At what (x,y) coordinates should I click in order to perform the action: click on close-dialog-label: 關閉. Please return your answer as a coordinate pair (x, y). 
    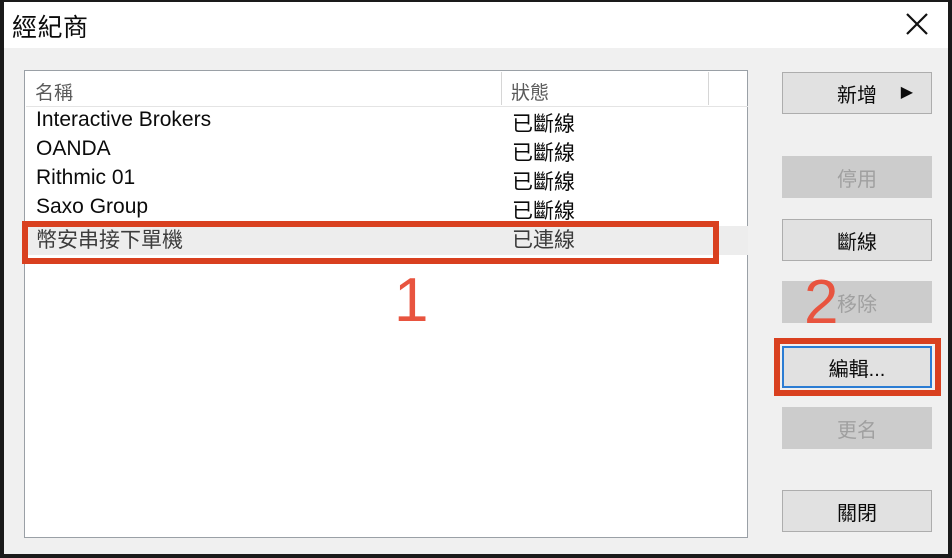
    Looking at the image, I should click on (857, 513).